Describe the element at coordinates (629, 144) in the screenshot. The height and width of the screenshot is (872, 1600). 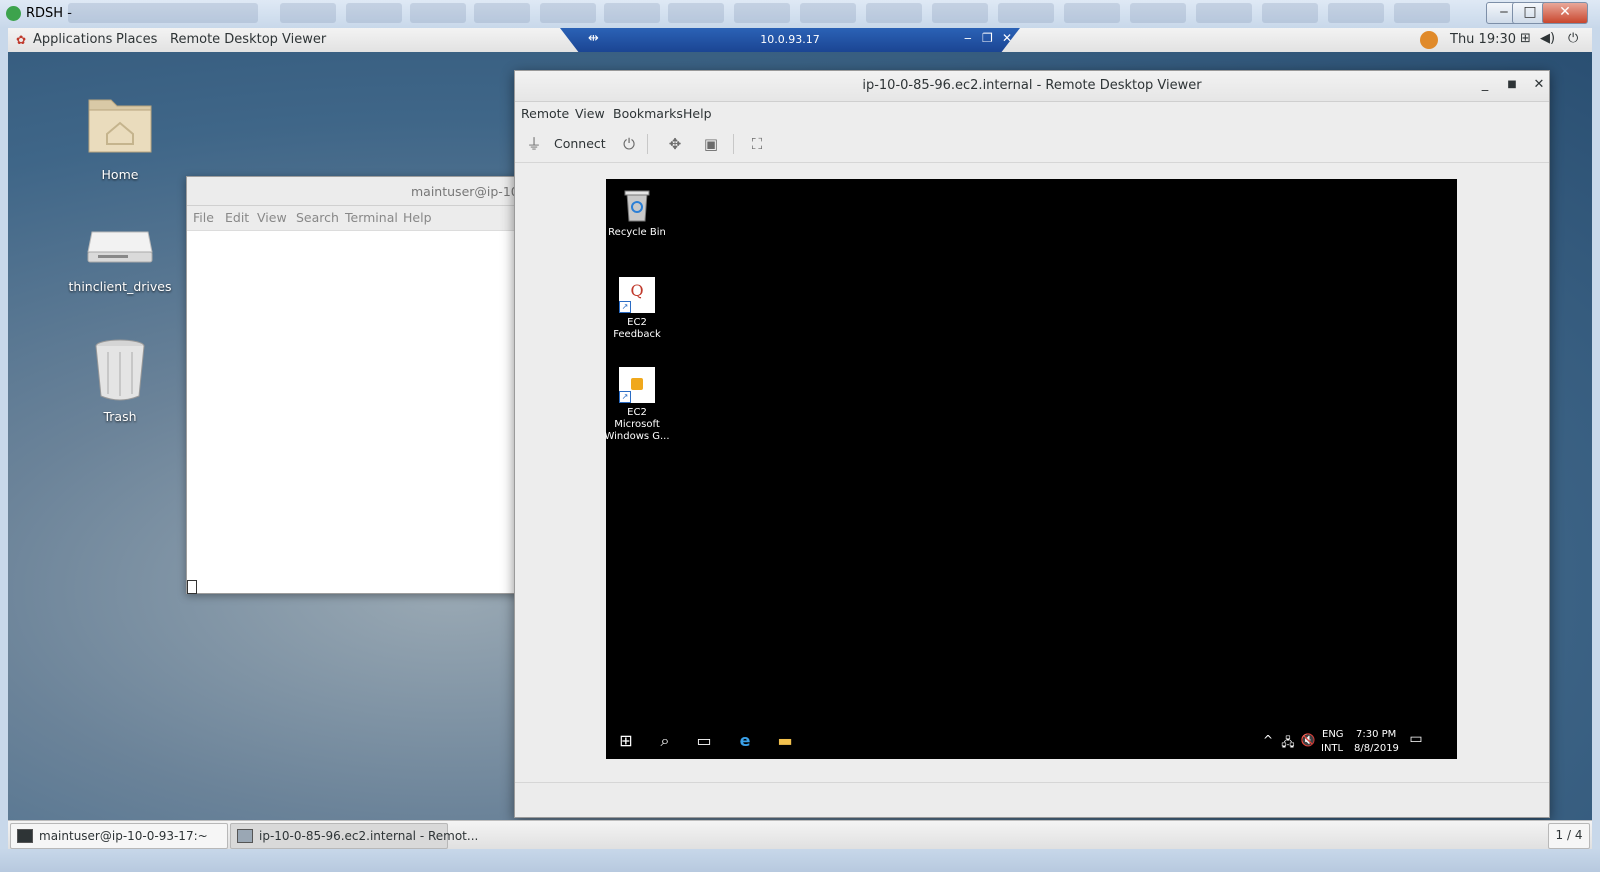
I see `disconnect-icon: ⏻` at that location.